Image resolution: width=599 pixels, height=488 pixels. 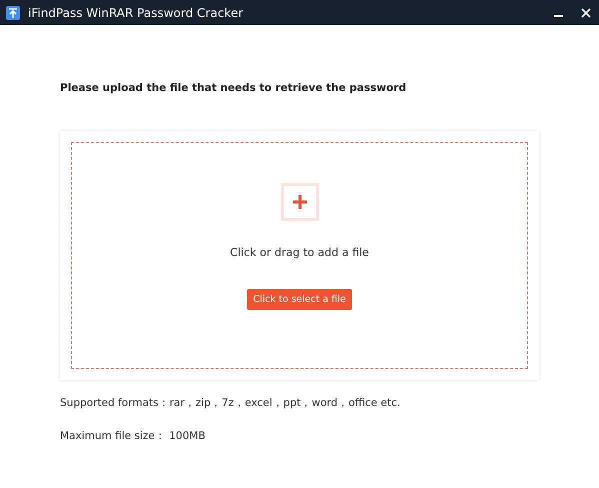 I want to click on instruction-heading: Please upload the file that needs to retrieve the password, so click(x=234, y=88).